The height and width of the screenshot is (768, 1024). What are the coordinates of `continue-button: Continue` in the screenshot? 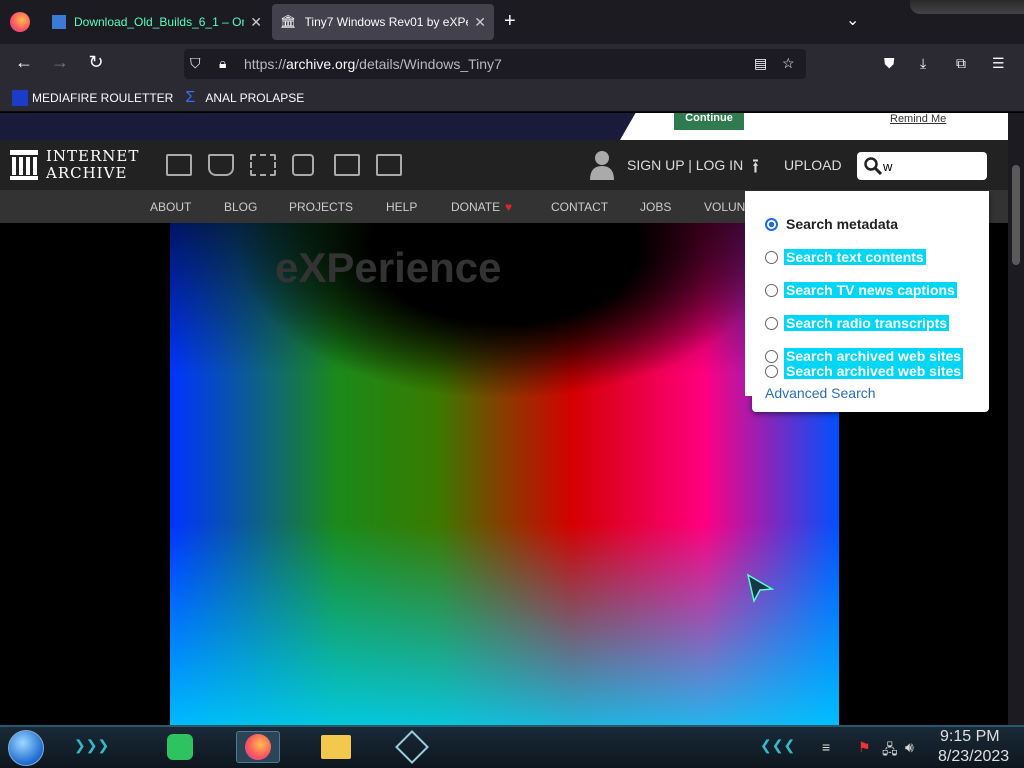 It's located at (709, 121).